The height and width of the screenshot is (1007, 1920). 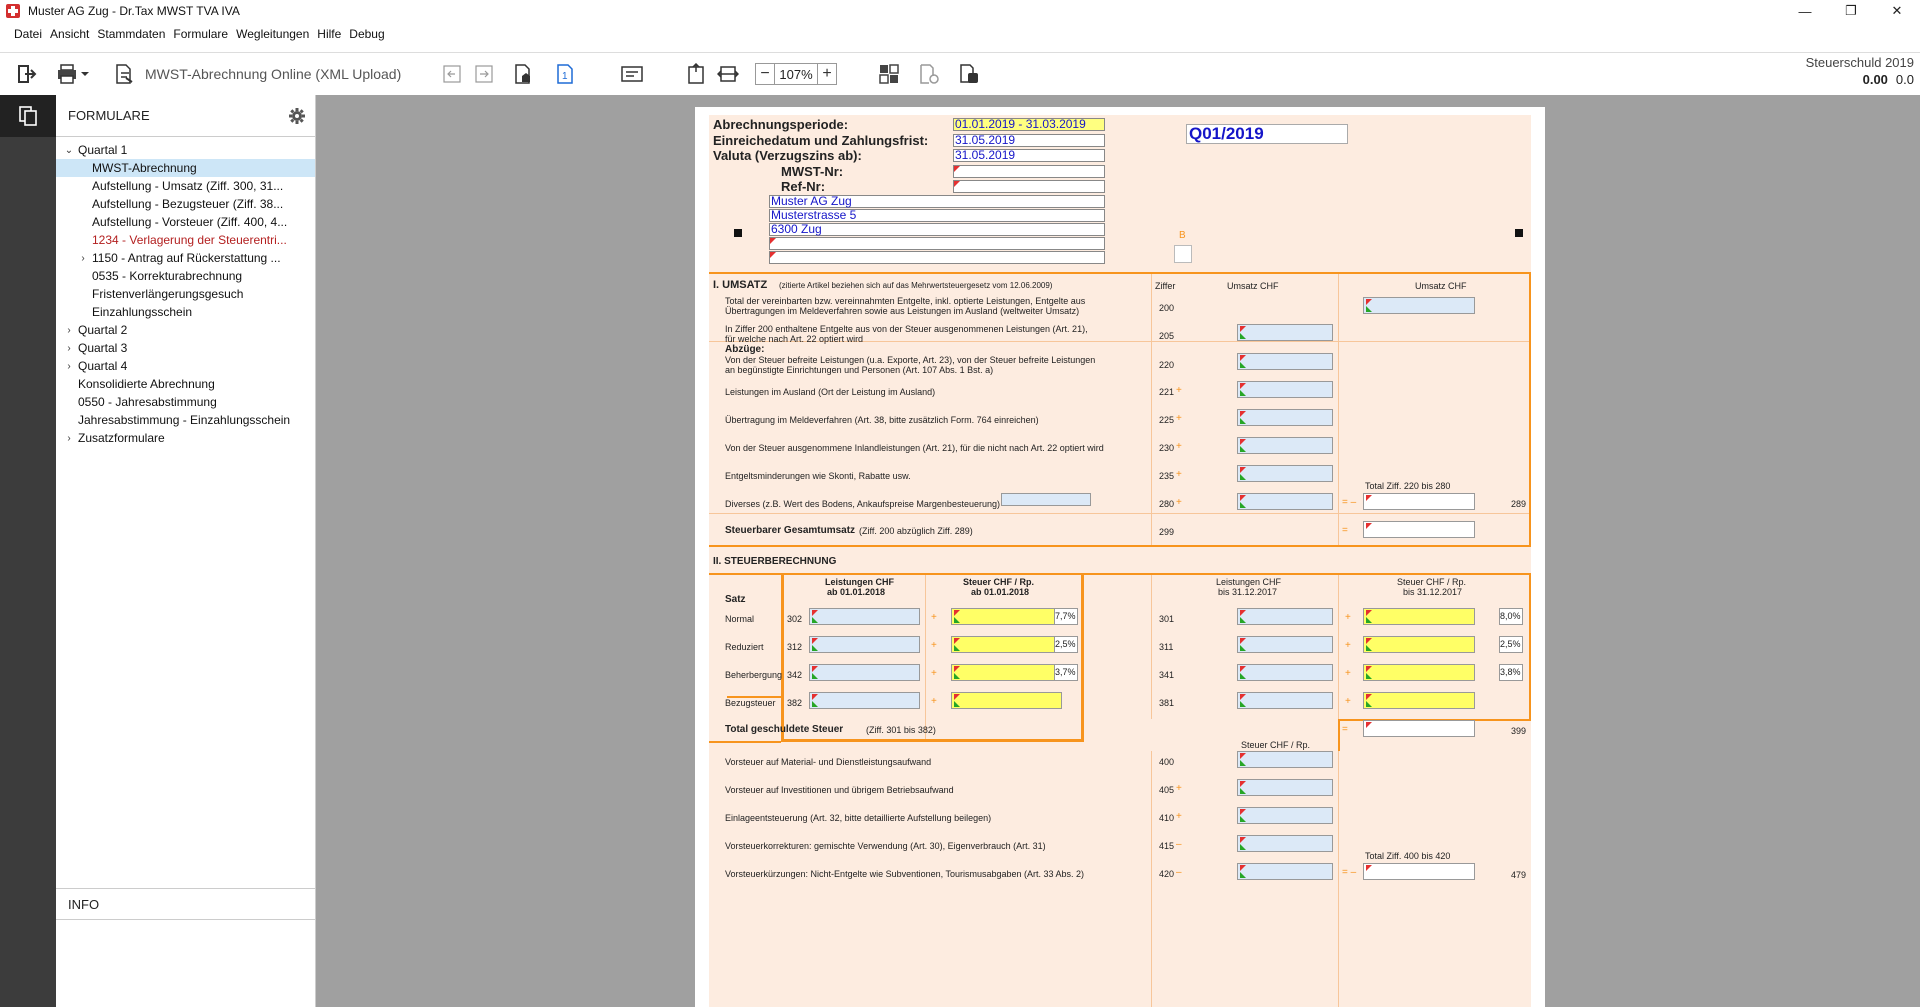 I want to click on menu-debug: Debug, so click(x=366, y=34).